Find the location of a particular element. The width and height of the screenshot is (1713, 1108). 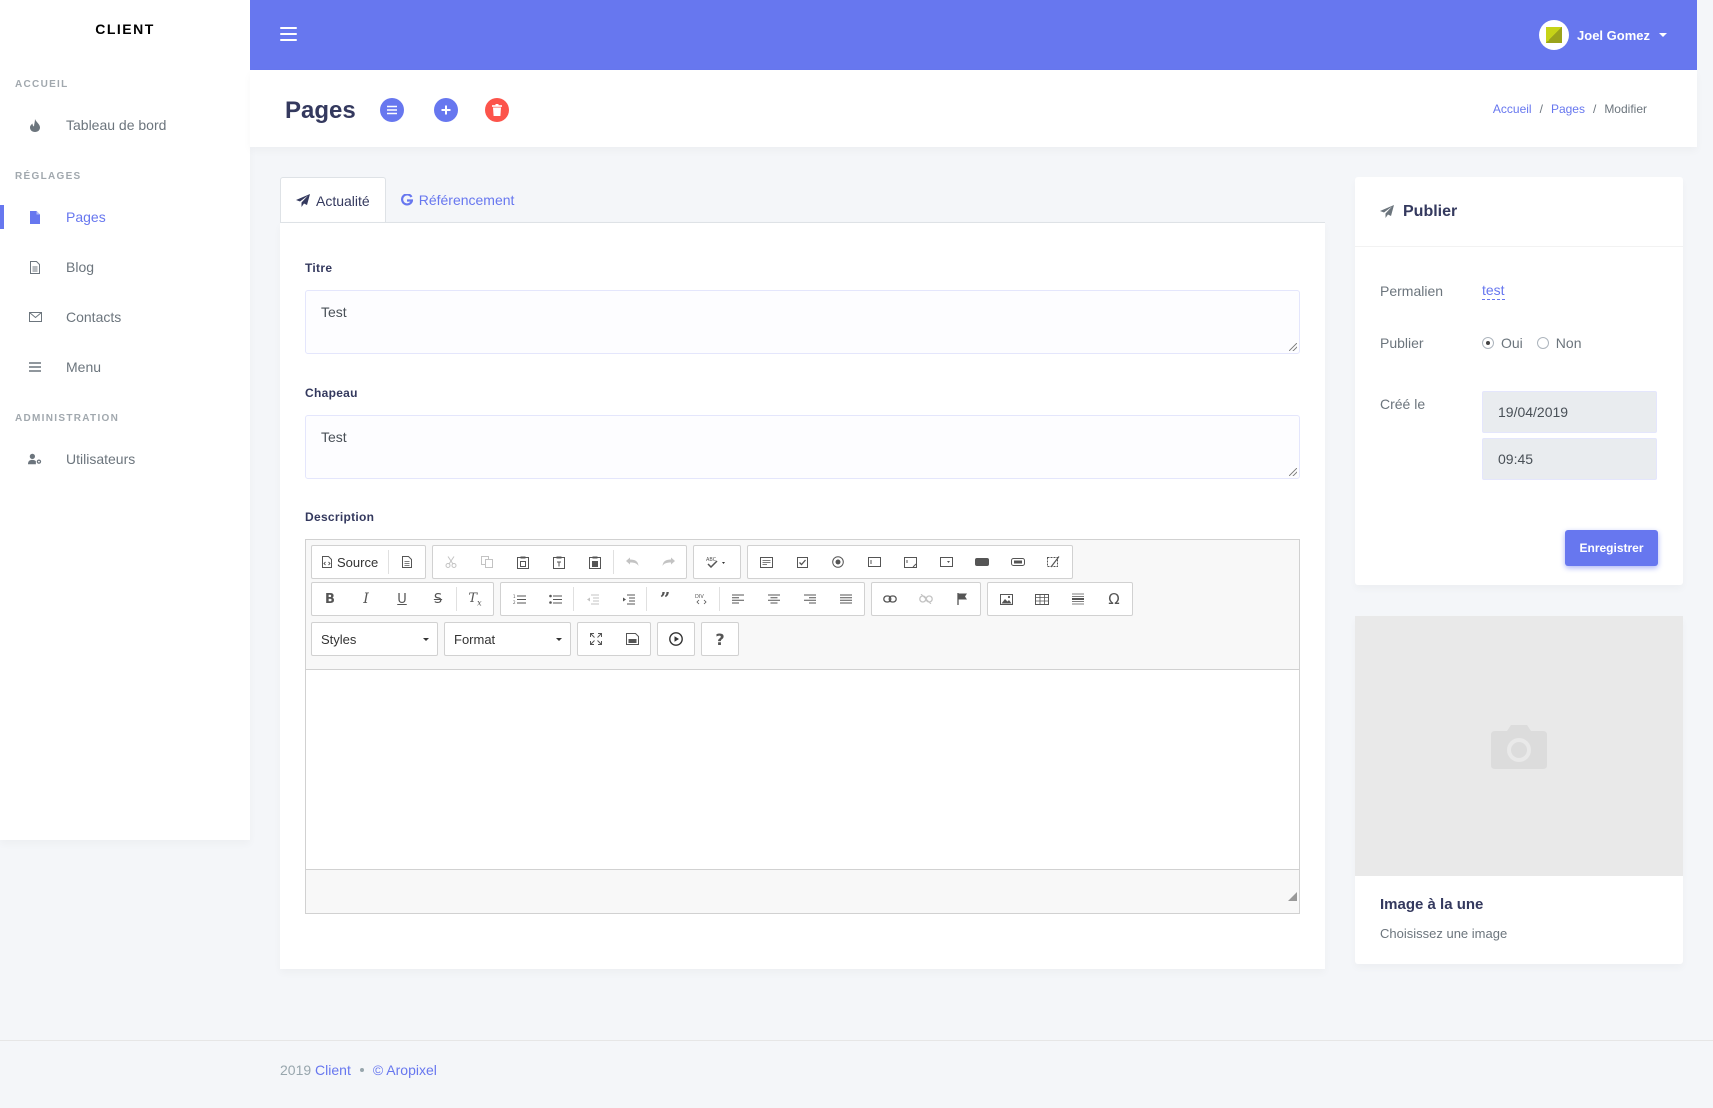

align-center-button is located at coordinates (774, 599).